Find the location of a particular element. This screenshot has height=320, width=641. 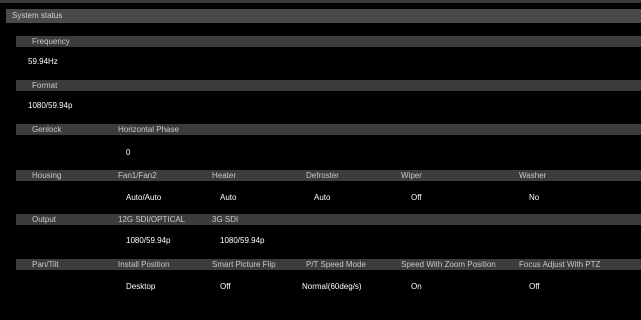

housing-defroster-value: Auto is located at coordinates (322, 197).